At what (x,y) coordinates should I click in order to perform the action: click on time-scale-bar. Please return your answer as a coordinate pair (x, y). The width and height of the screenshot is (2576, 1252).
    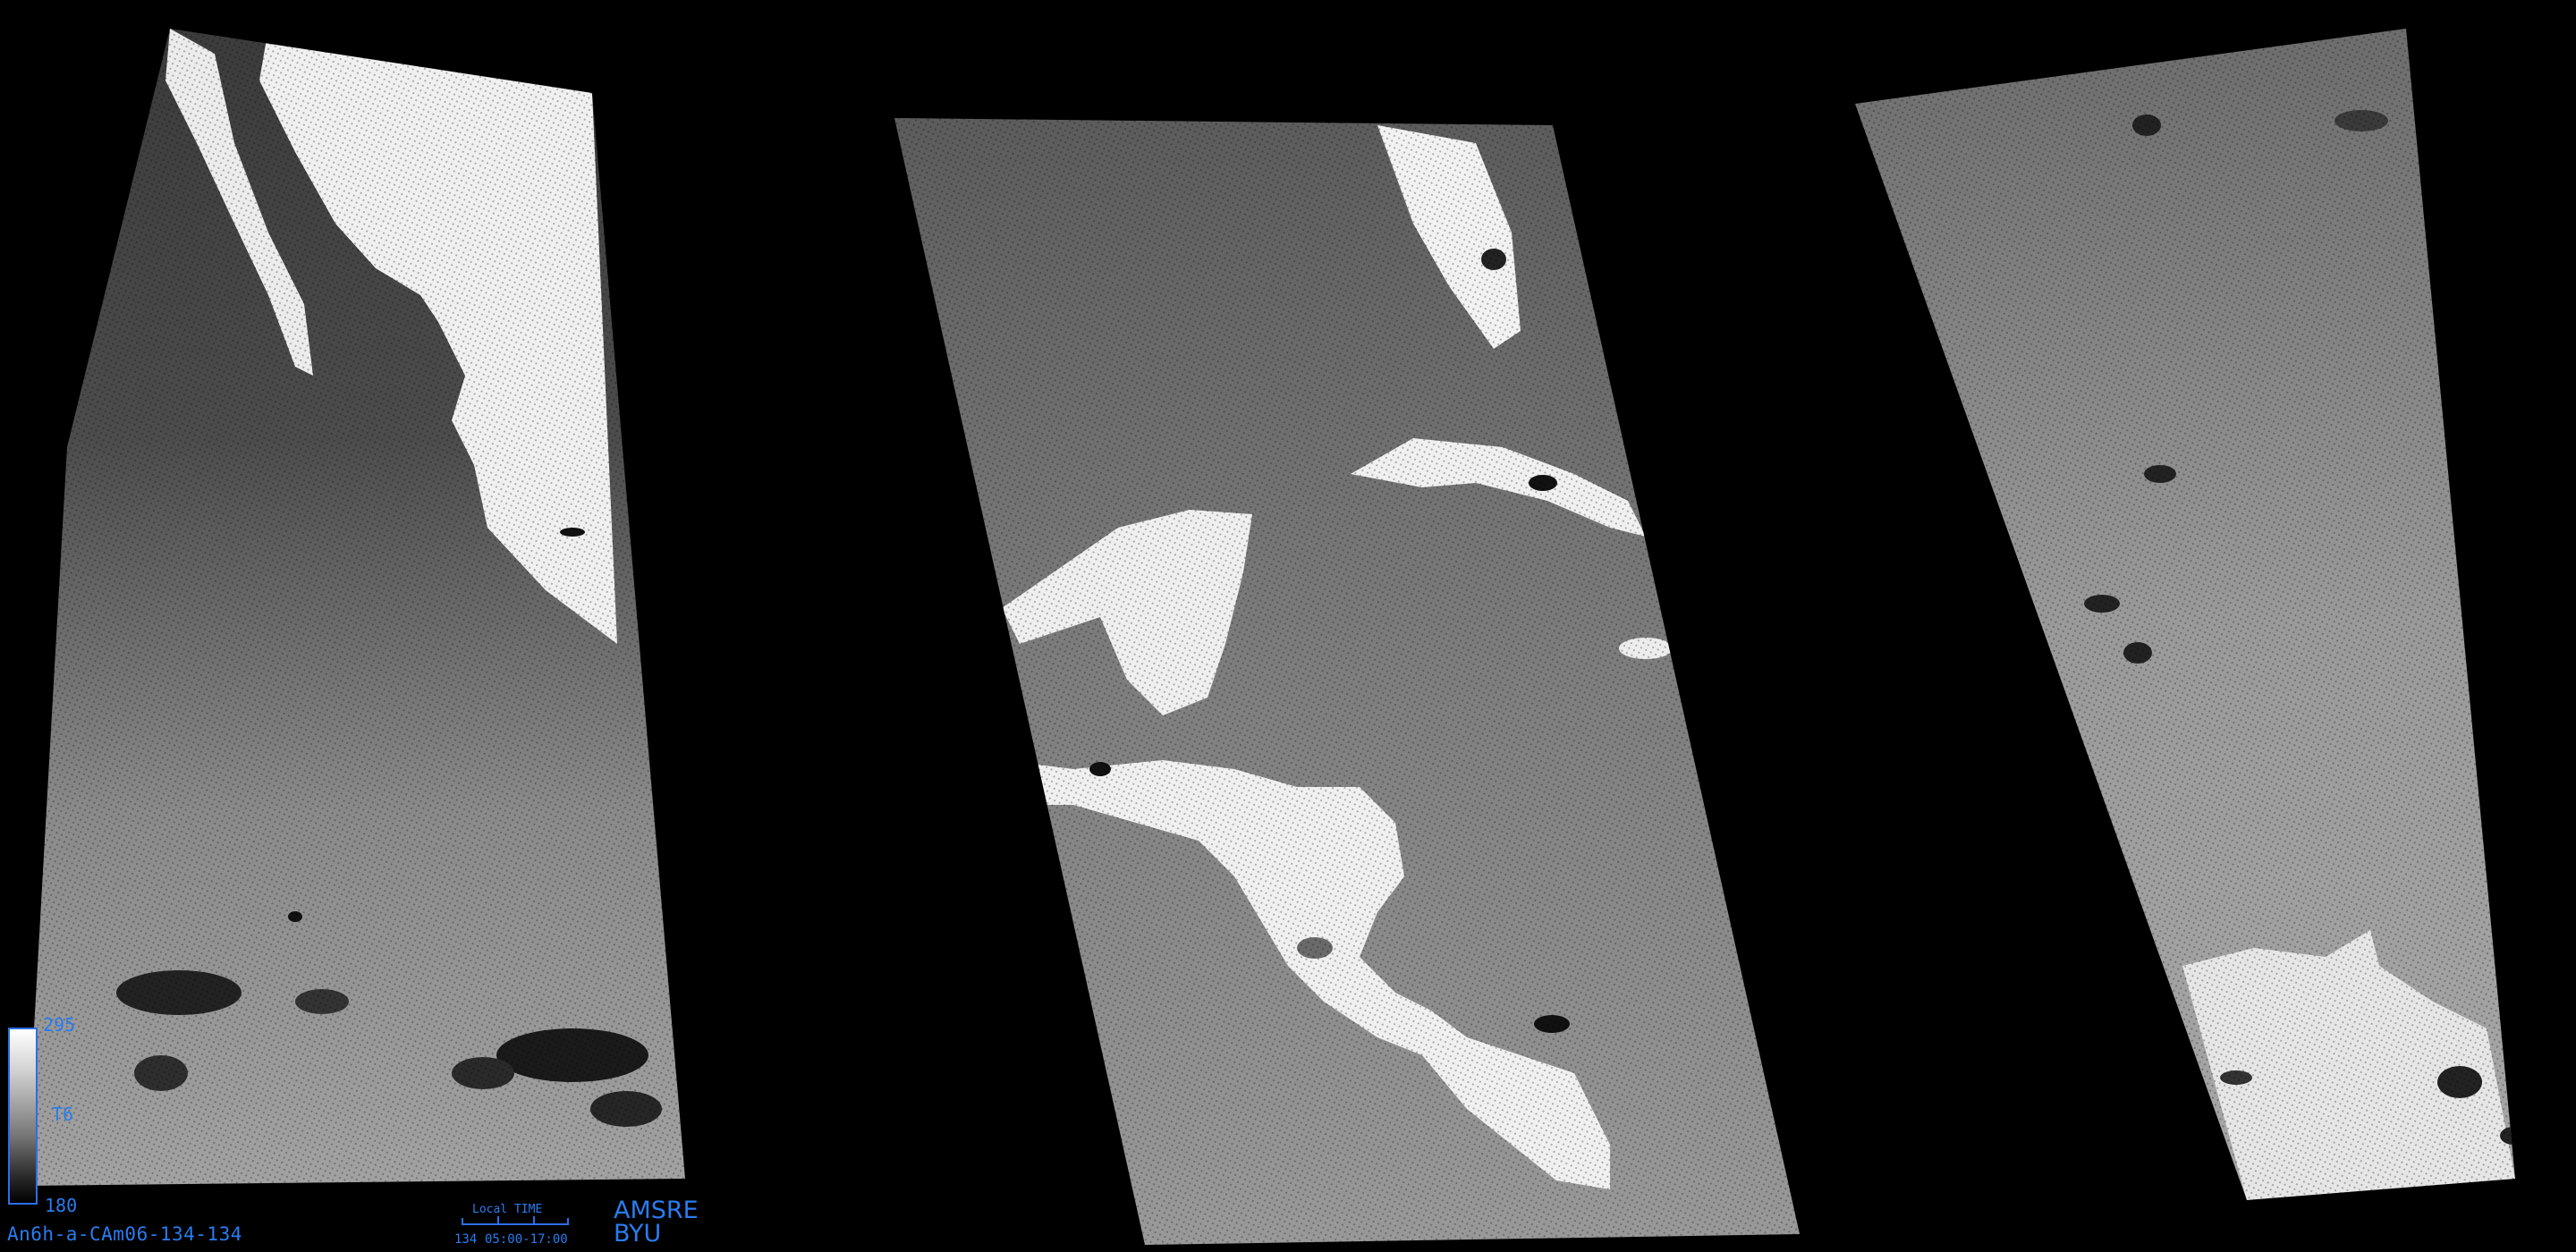
    Looking at the image, I should click on (515, 1221).